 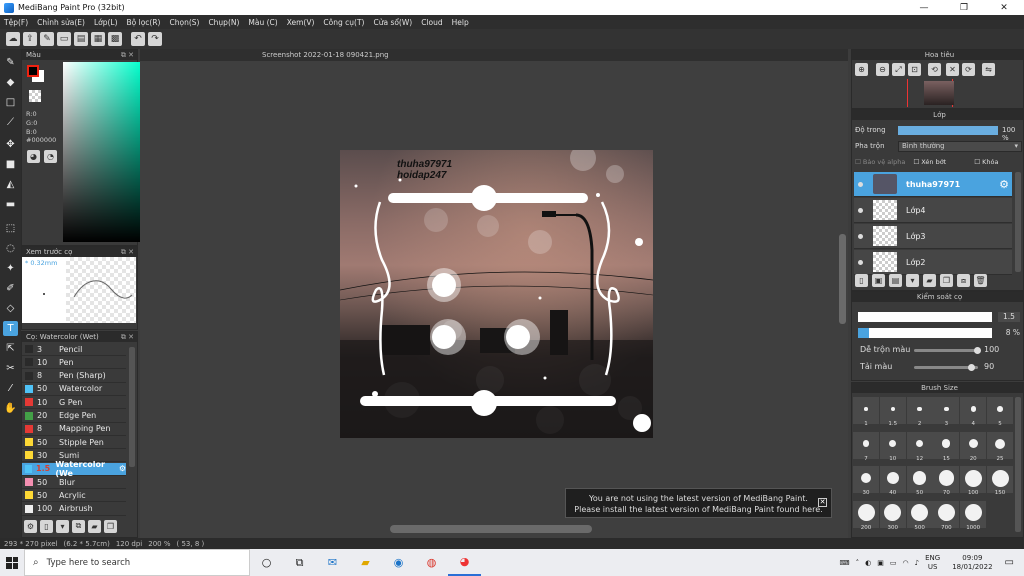 I want to click on lock-checkbox: ☐ Khóa, so click(x=986, y=162).